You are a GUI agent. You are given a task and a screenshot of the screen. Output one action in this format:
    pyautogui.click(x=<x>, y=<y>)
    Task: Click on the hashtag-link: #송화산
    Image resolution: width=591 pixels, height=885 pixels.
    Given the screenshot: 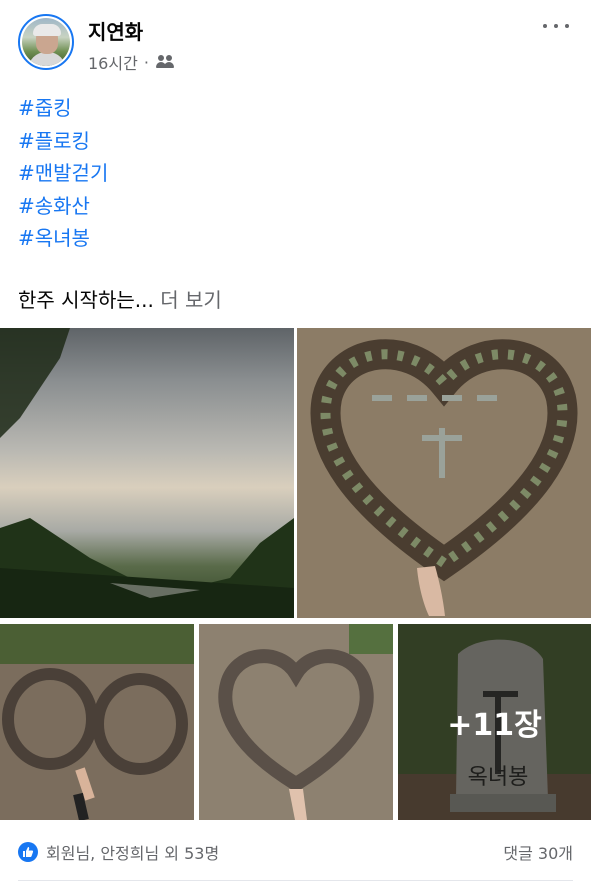 What is the action you would take?
    pyautogui.click(x=63, y=206)
    